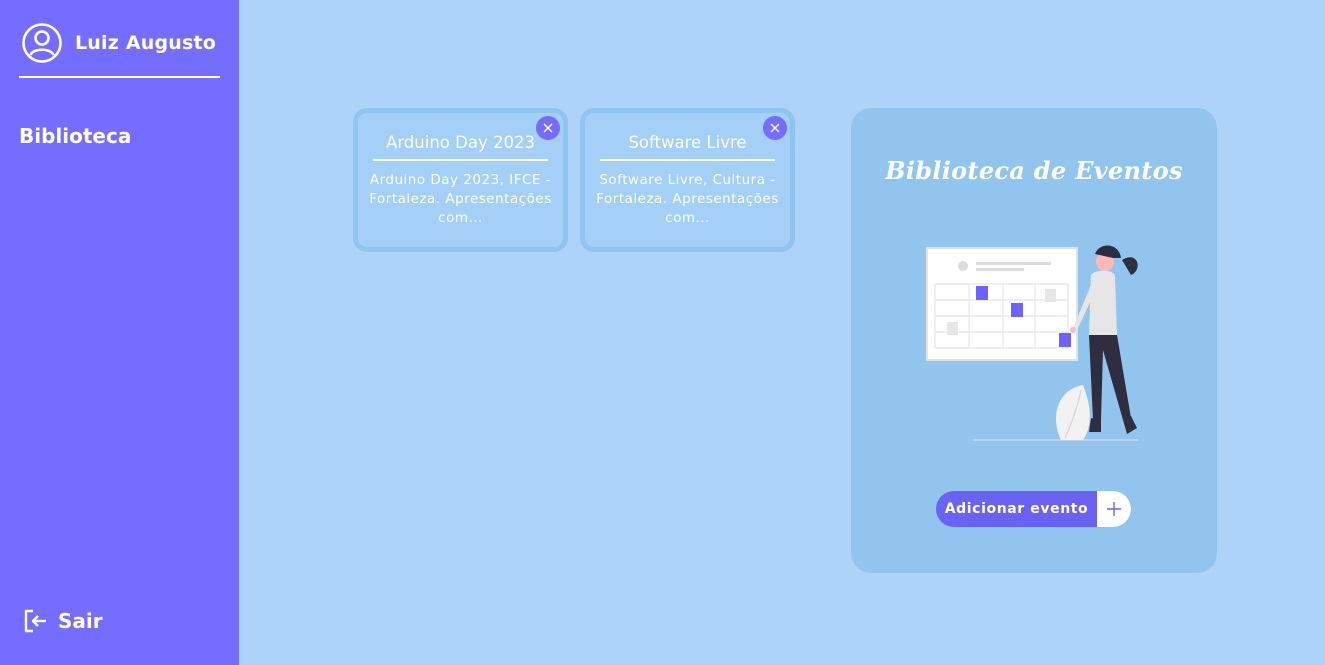 The image size is (1325, 665). Describe the element at coordinates (35, 621) in the screenshot. I see `logout-icon` at that location.